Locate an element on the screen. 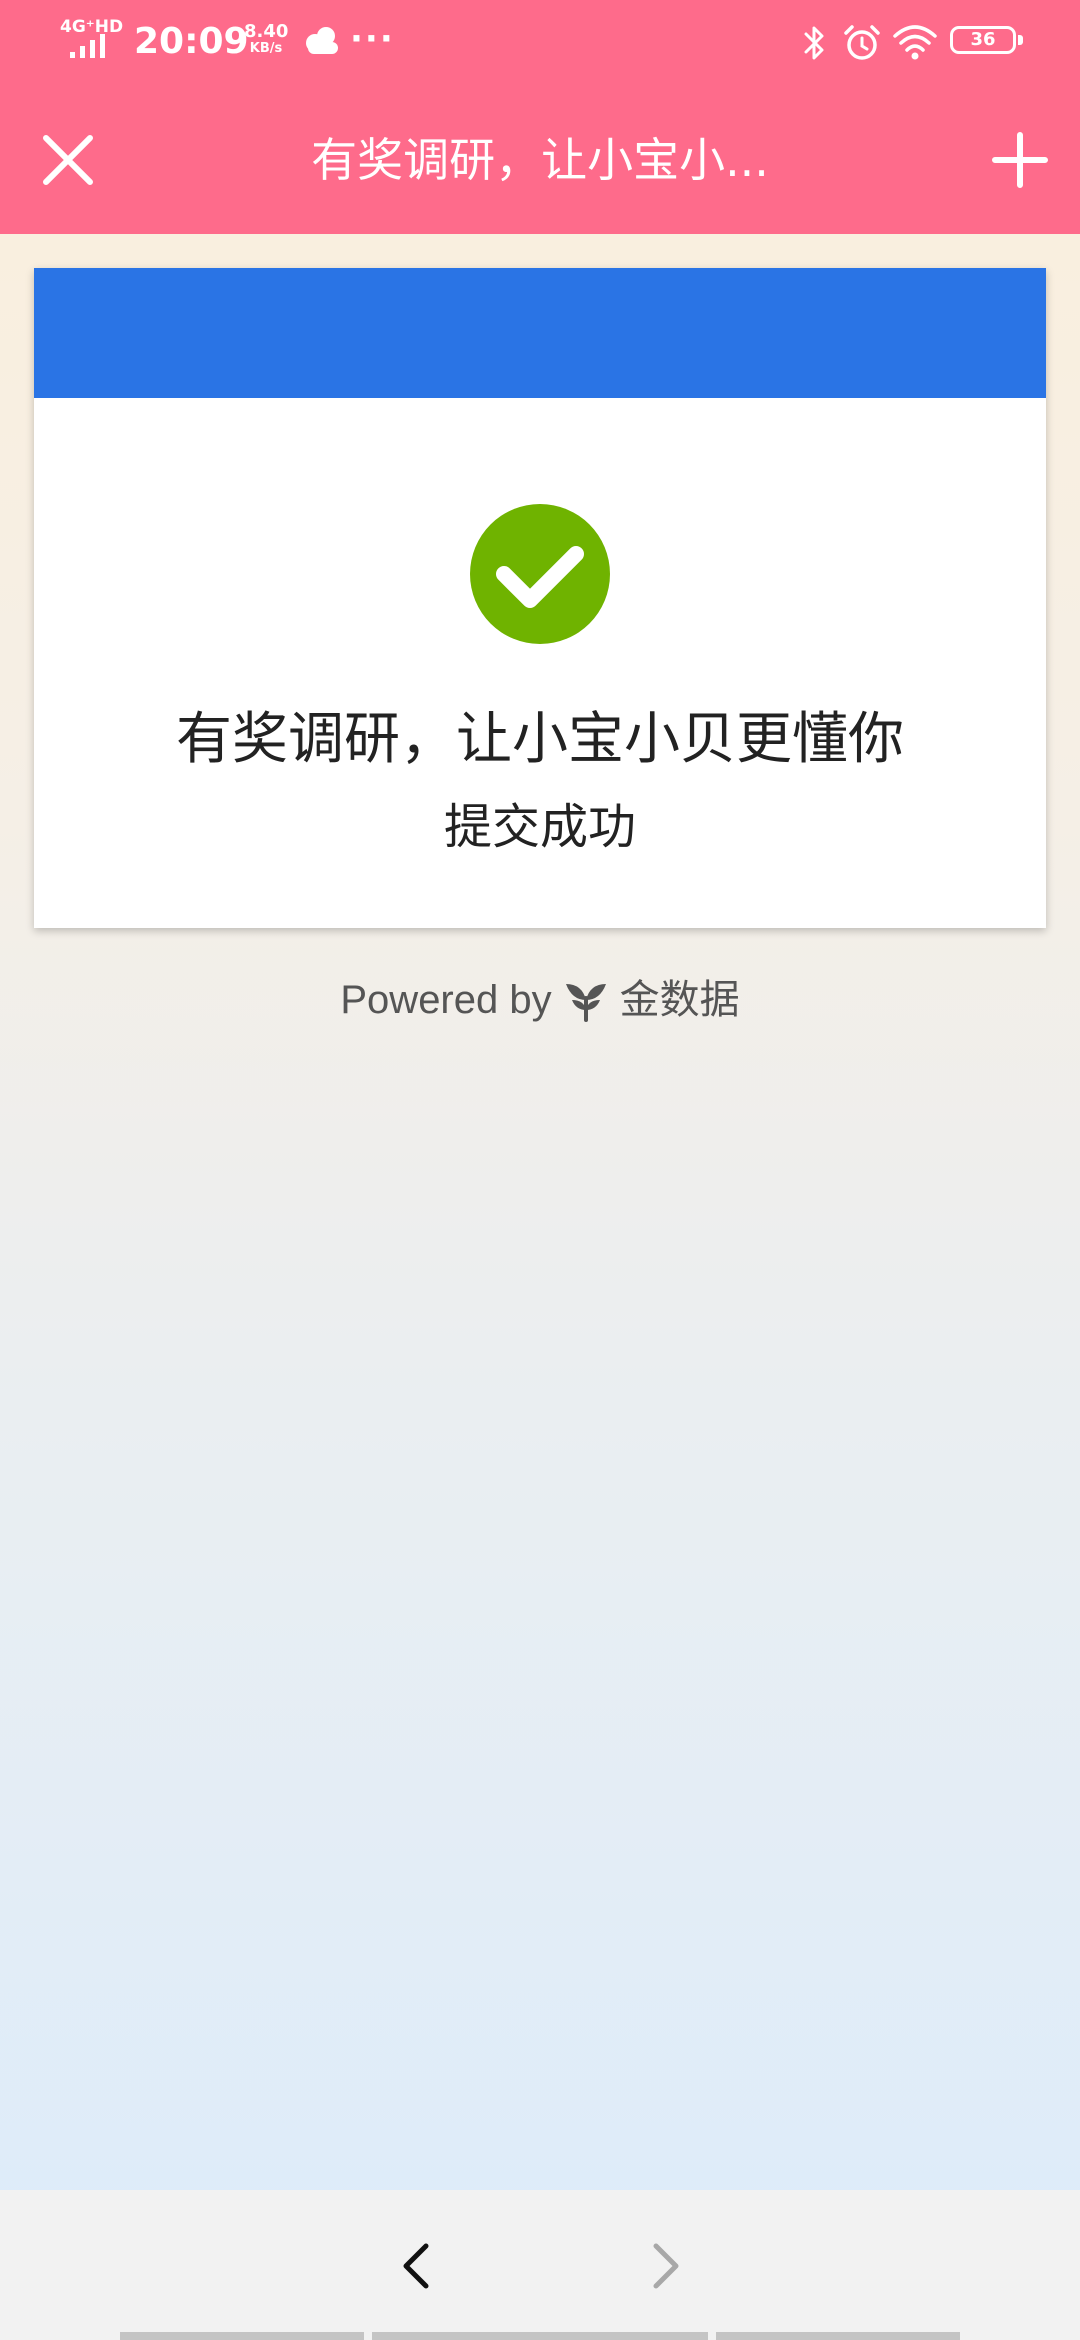 The height and width of the screenshot is (2340, 1080). battery-level: 36 is located at coordinates (983, 40).